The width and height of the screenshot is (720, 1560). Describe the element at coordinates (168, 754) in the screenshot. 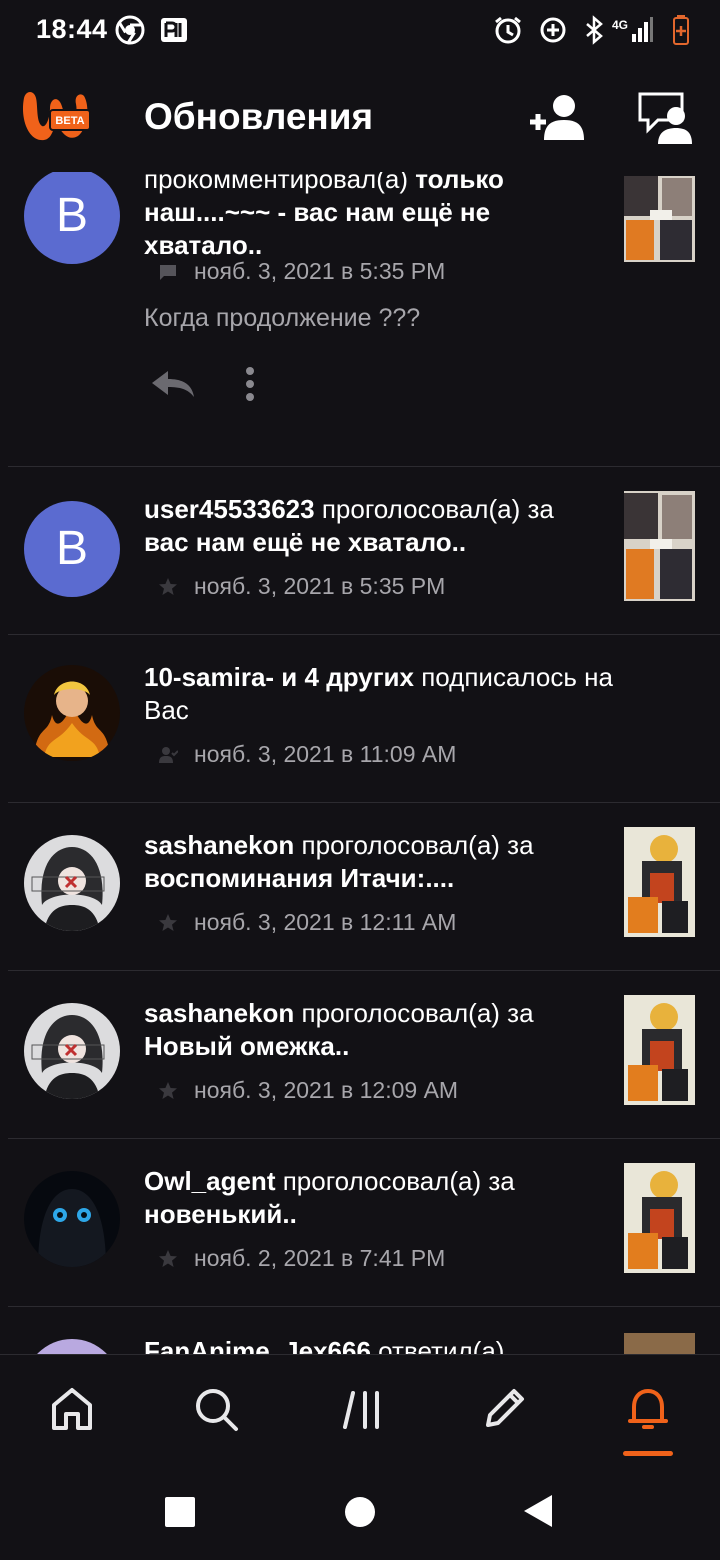

I see `follow-icon` at that location.